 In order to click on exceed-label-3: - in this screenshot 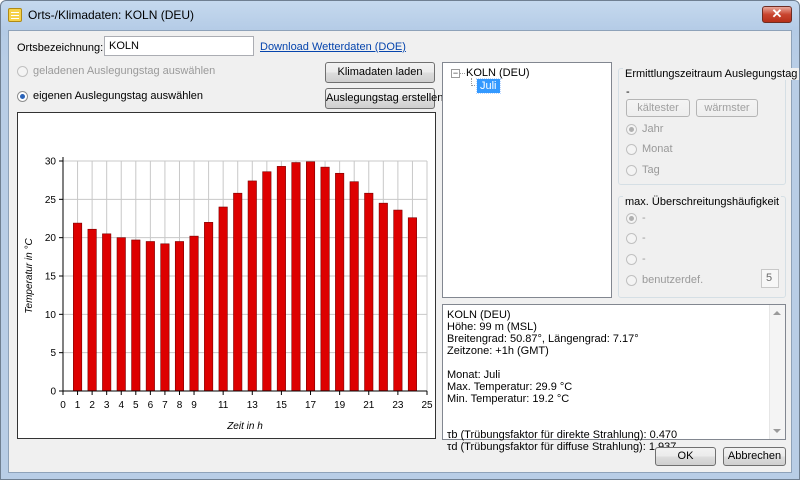, I will do `click(644, 259)`.